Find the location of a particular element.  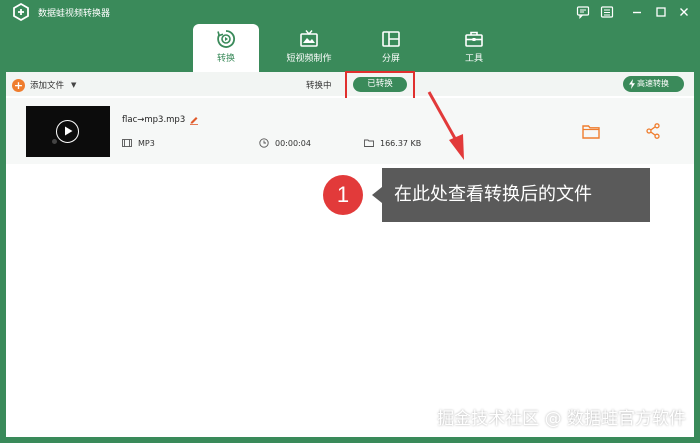

split-screen-icon is located at coordinates (391, 39).